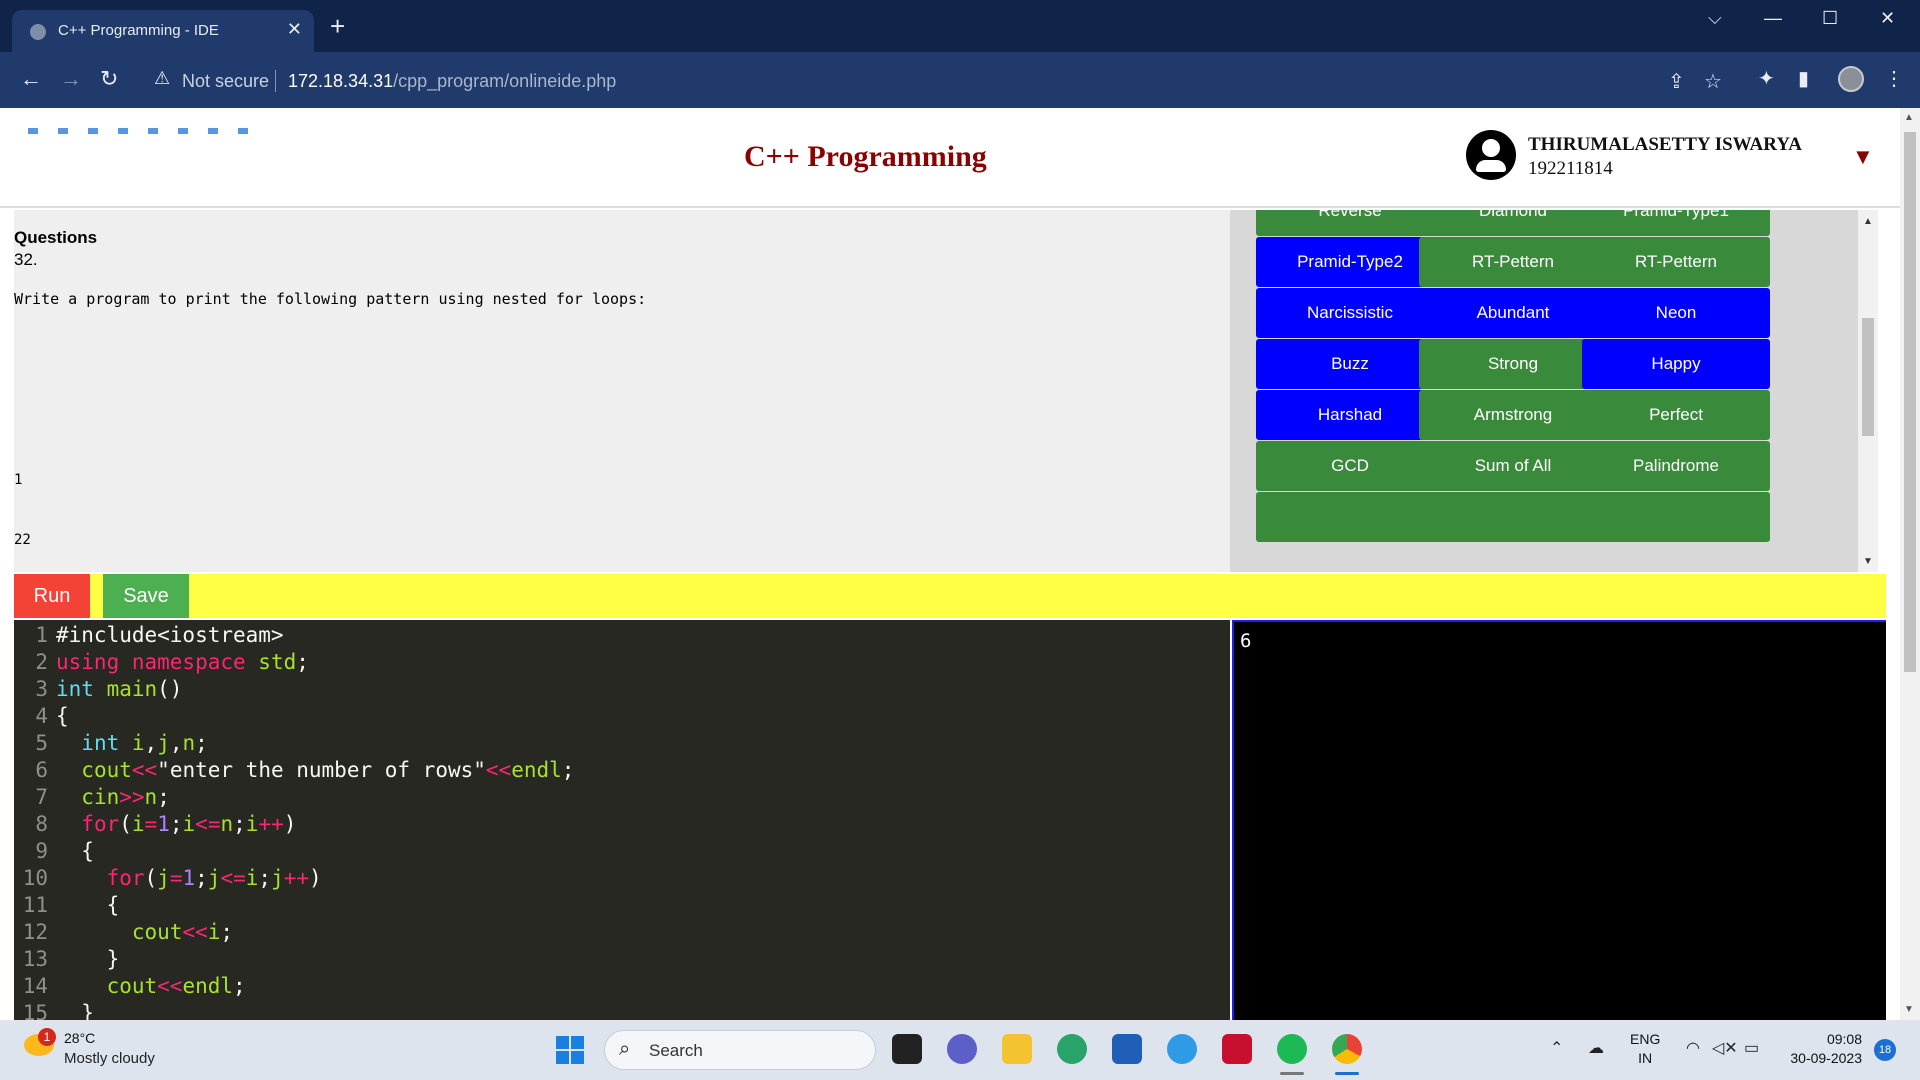 The height and width of the screenshot is (1080, 1920). Describe the element at coordinates (1910, 402) in the screenshot. I see `page-scroll-thumb` at that location.